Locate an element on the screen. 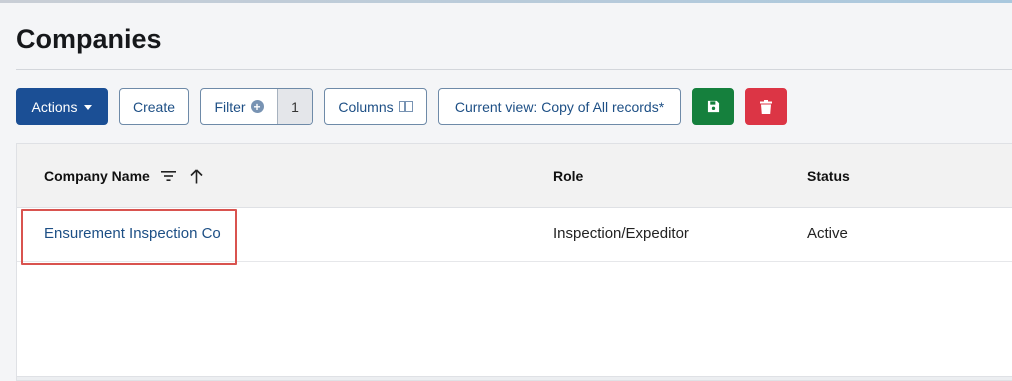 Image resolution: width=1012 pixels, height=381 pixels. columns-button-label: Columns is located at coordinates (366, 106).